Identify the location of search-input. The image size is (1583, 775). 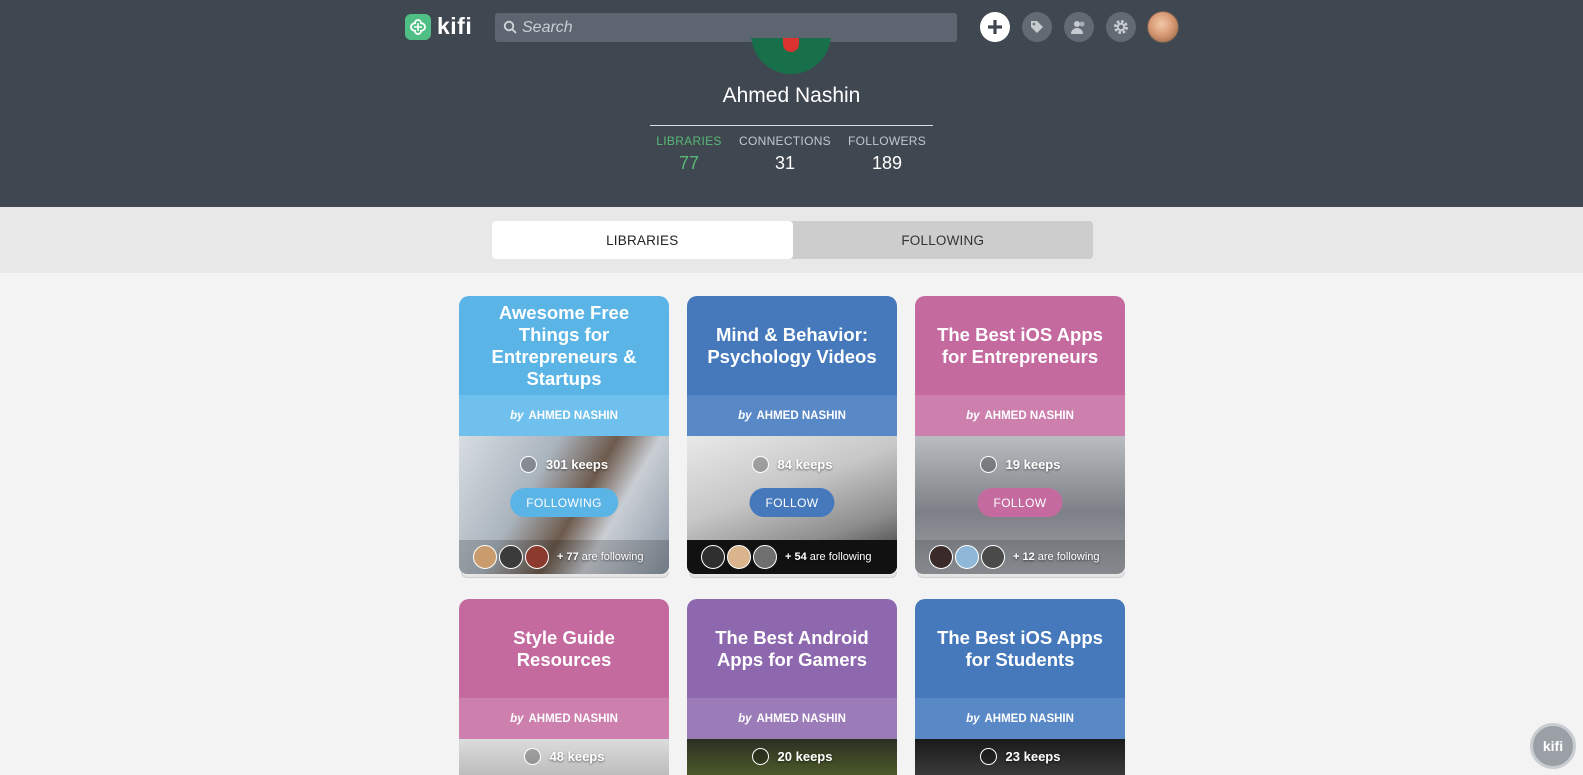
(732, 27).